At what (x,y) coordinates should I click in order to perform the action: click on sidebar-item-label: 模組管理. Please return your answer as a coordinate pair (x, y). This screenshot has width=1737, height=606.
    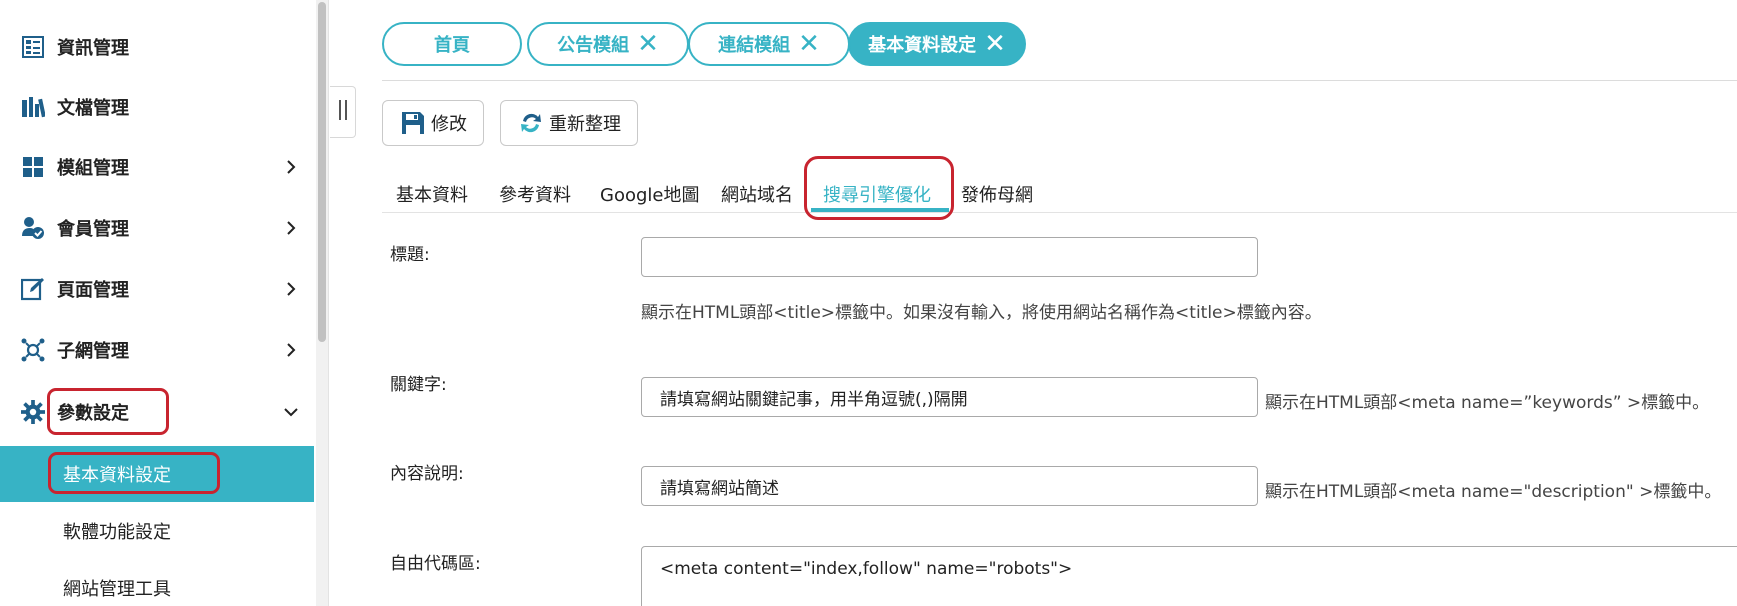
    Looking at the image, I should click on (93, 168).